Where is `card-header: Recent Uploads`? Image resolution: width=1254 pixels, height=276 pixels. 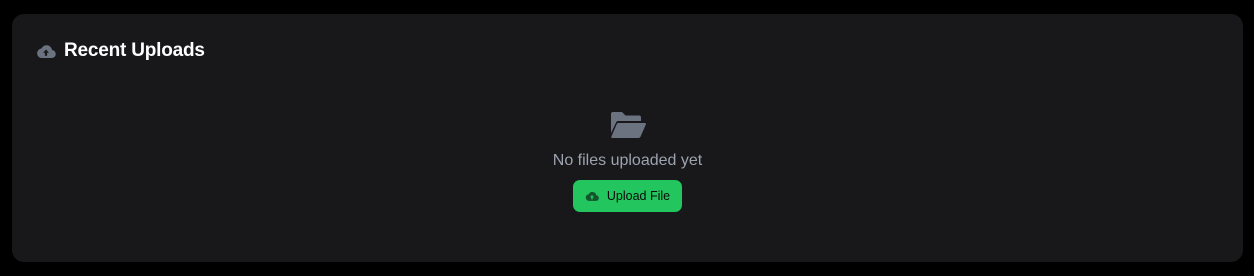 card-header: Recent Uploads is located at coordinates (120, 51).